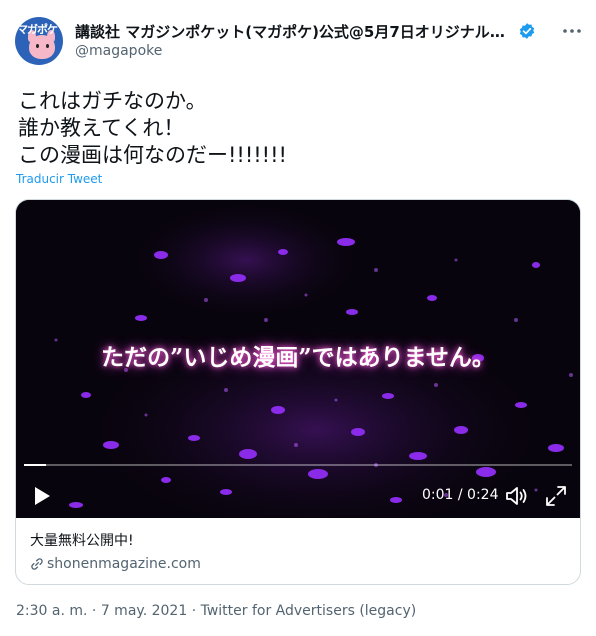 The height and width of the screenshot is (636, 596). What do you see at coordinates (42, 496) in the screenshot?
I see `play-icon` at bounding box center [42, 496].